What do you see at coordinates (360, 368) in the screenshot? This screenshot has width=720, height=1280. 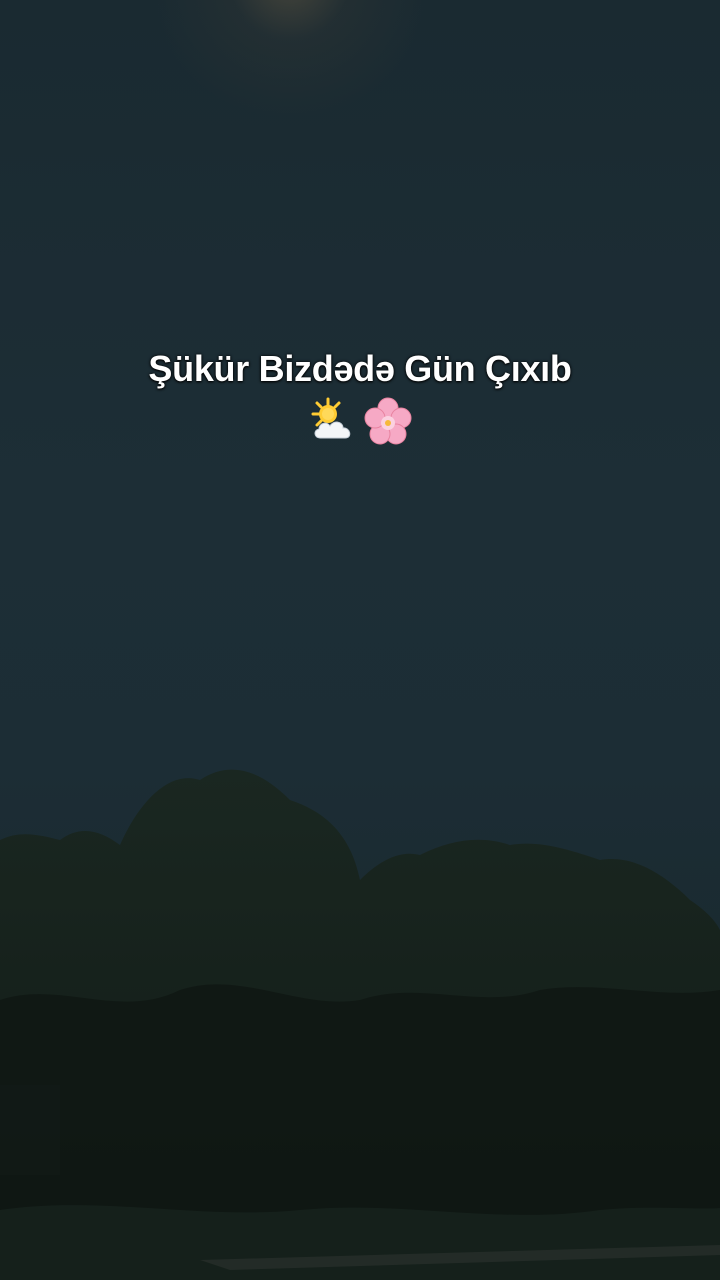 I see `caption-text: Şükür Bizdədə Gün Çıxıb` at bounding box center [360, 368].